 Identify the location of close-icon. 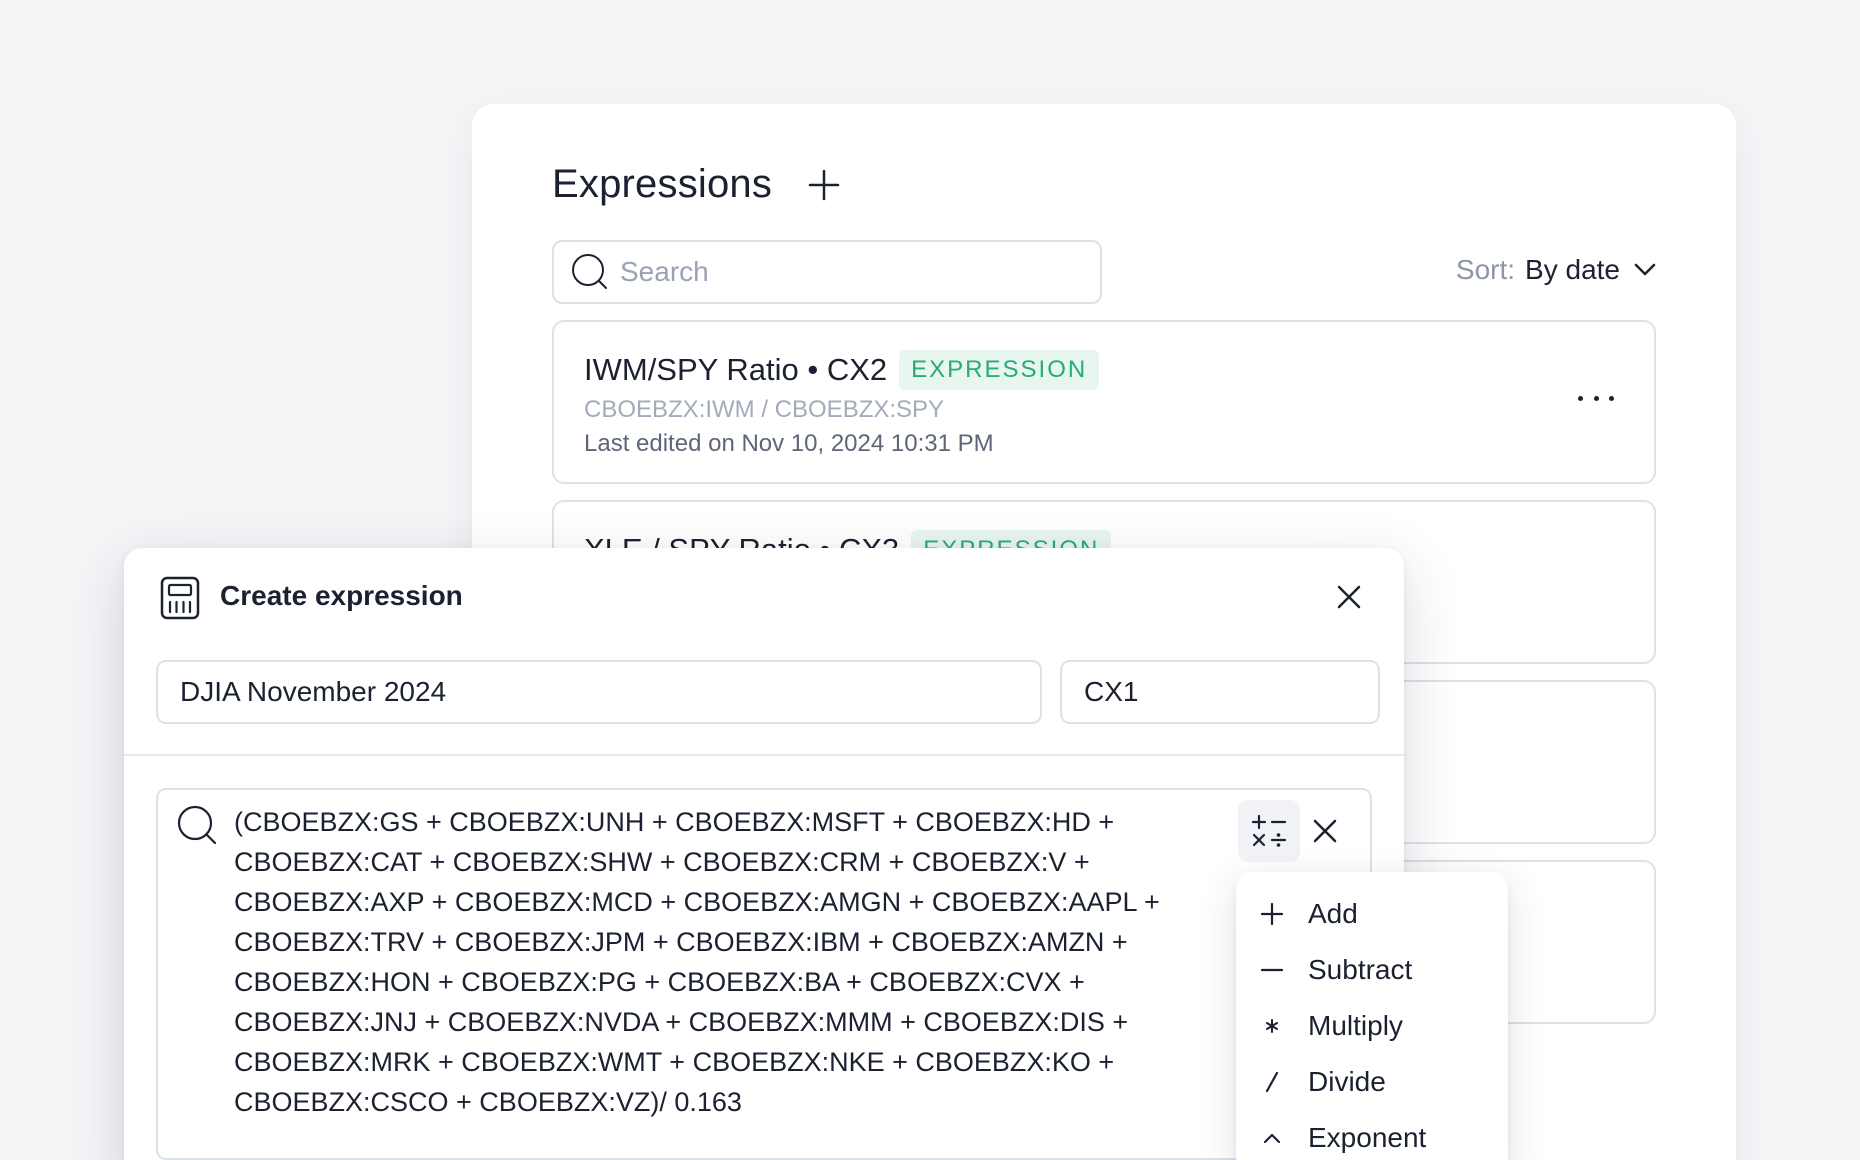
(1349, 597).